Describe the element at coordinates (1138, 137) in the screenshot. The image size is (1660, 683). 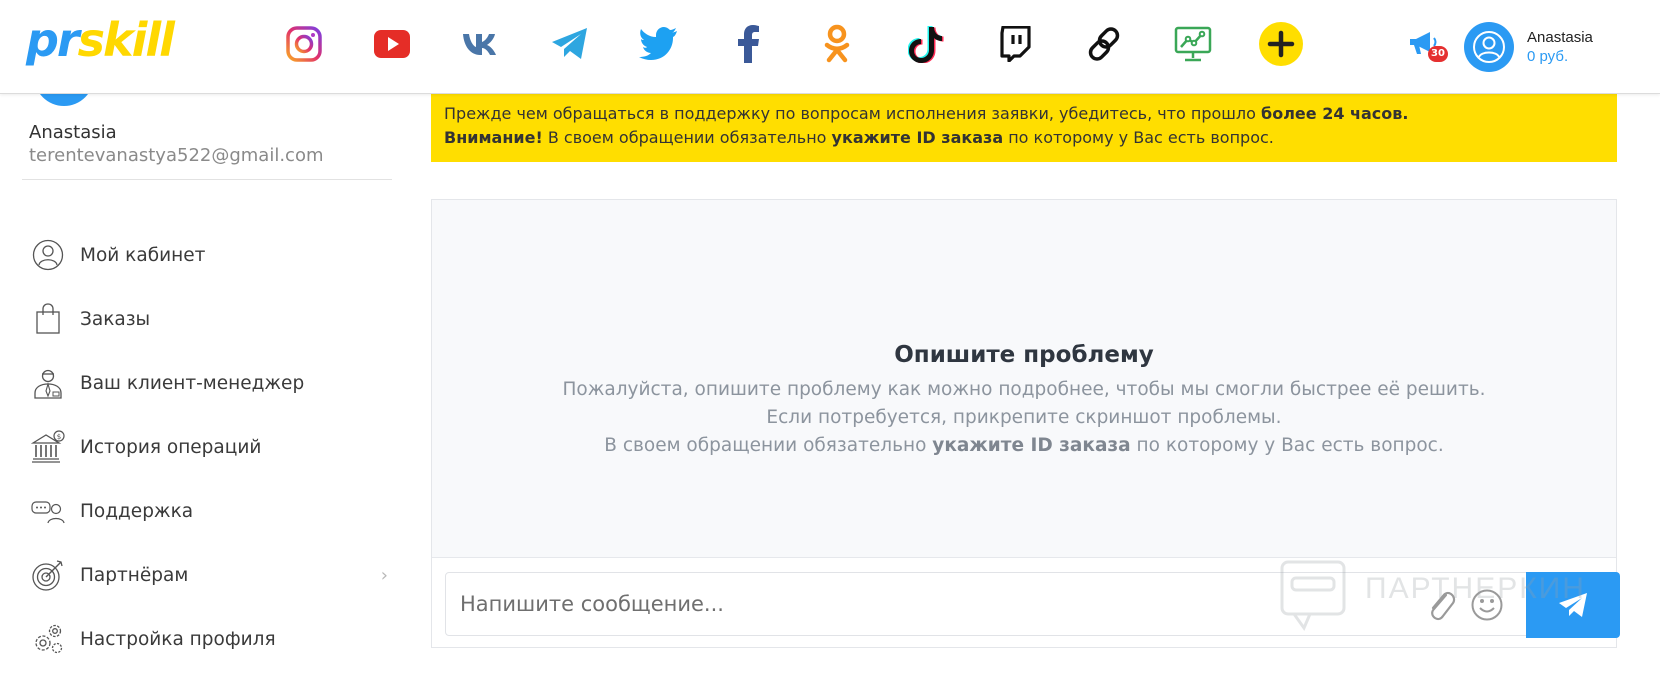
I see `notice-text: по которому у Вас есть вопрос.` at that location.